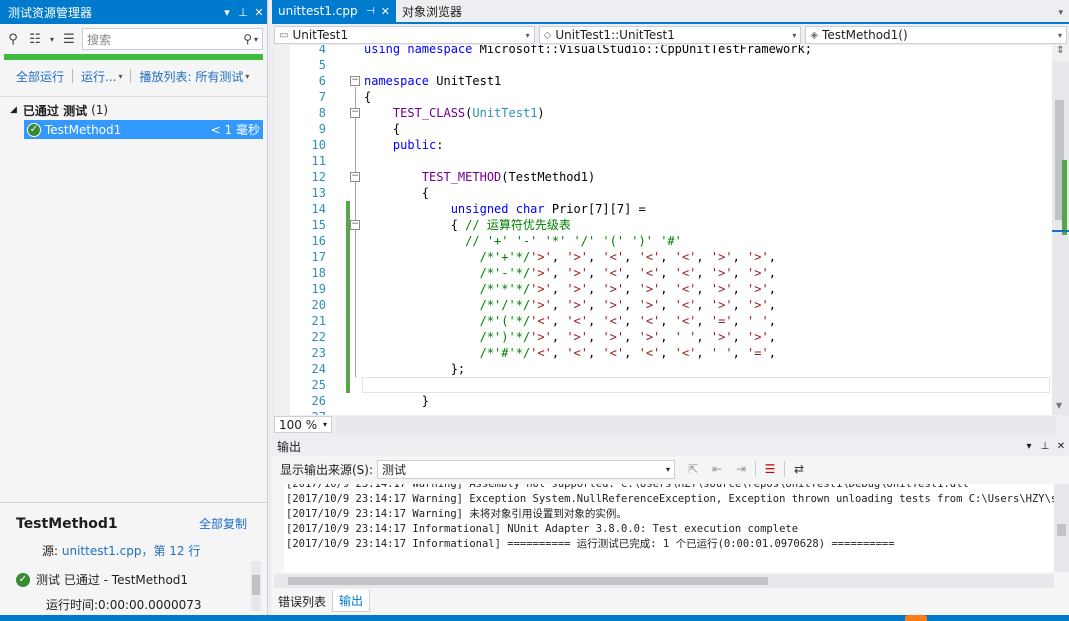  I want to click on tab-output: 输出, so click(351, 601).